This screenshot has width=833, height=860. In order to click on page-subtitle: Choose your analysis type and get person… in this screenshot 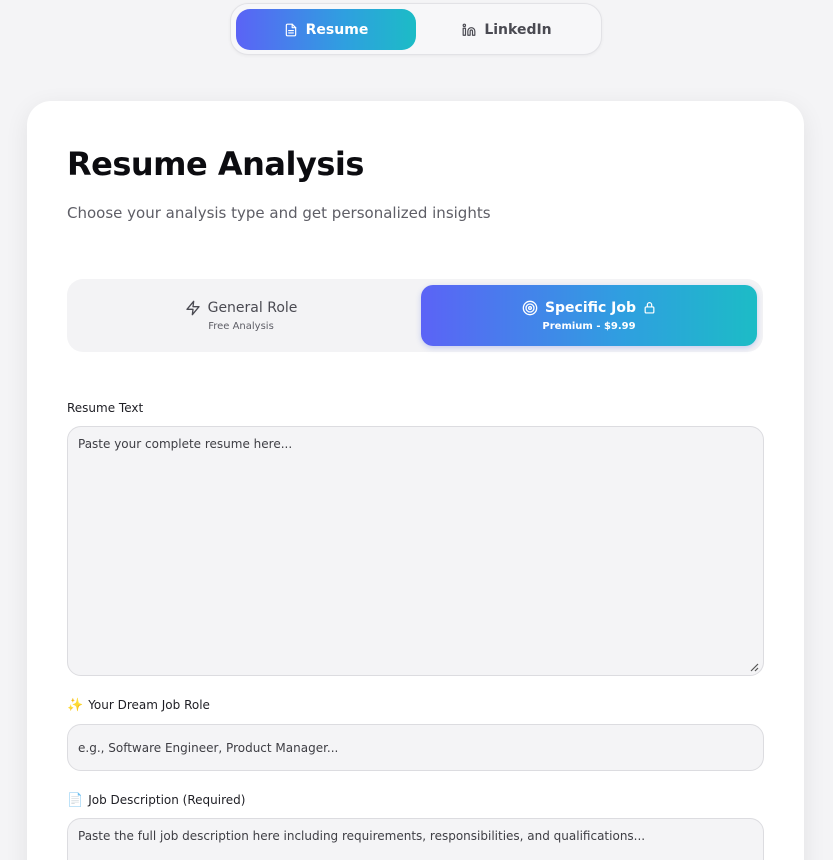, I will do `click(279, 213)`.